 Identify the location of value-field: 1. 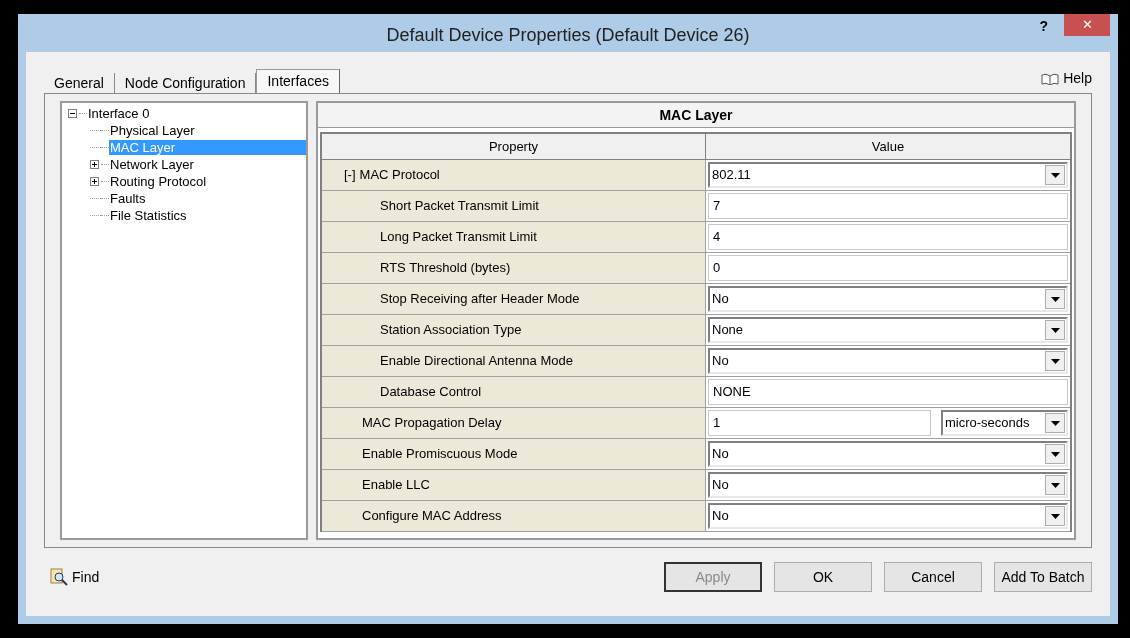
(717, 423).